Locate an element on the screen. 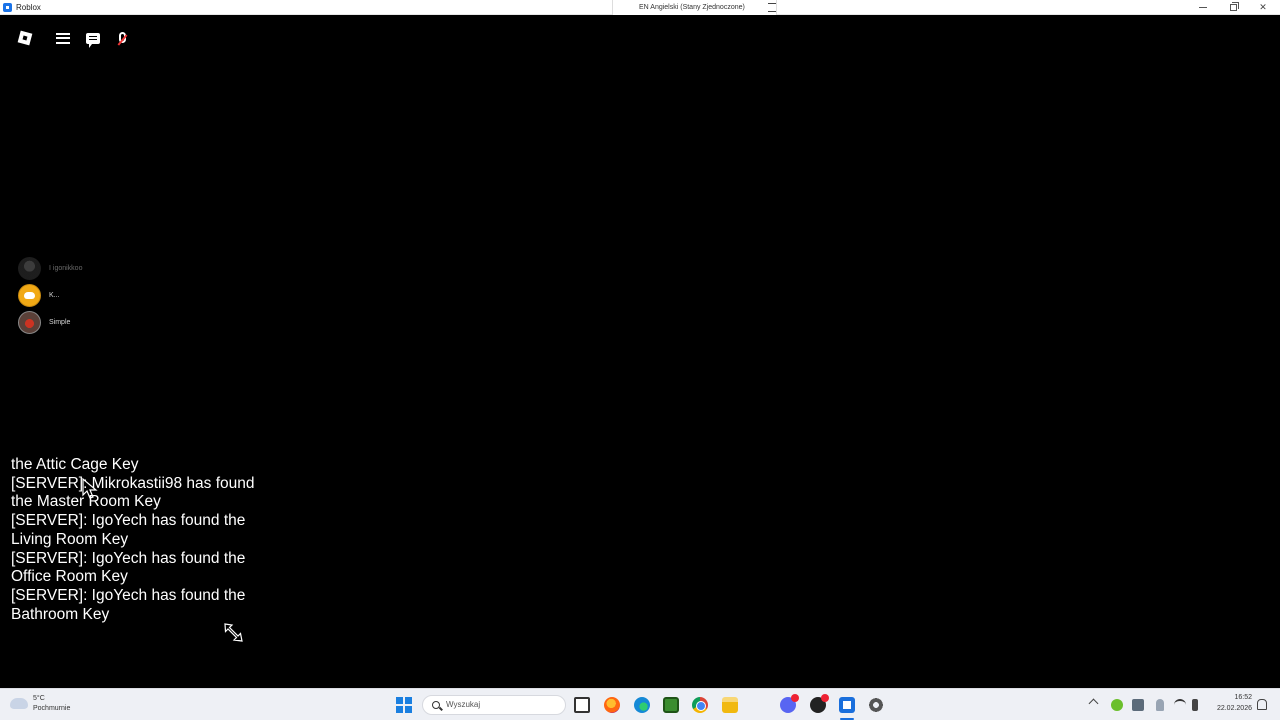 This screenshot has height=720, width=1280. microphone-icon is located at coordinates (1160, 705).